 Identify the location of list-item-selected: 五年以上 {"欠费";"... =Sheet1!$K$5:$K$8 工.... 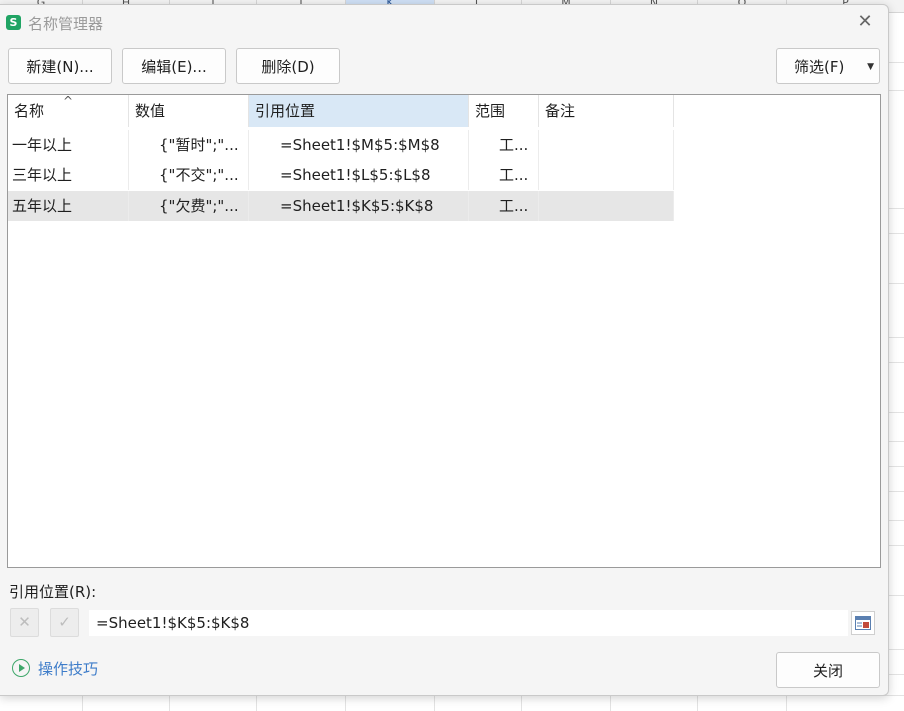
(341, 206).